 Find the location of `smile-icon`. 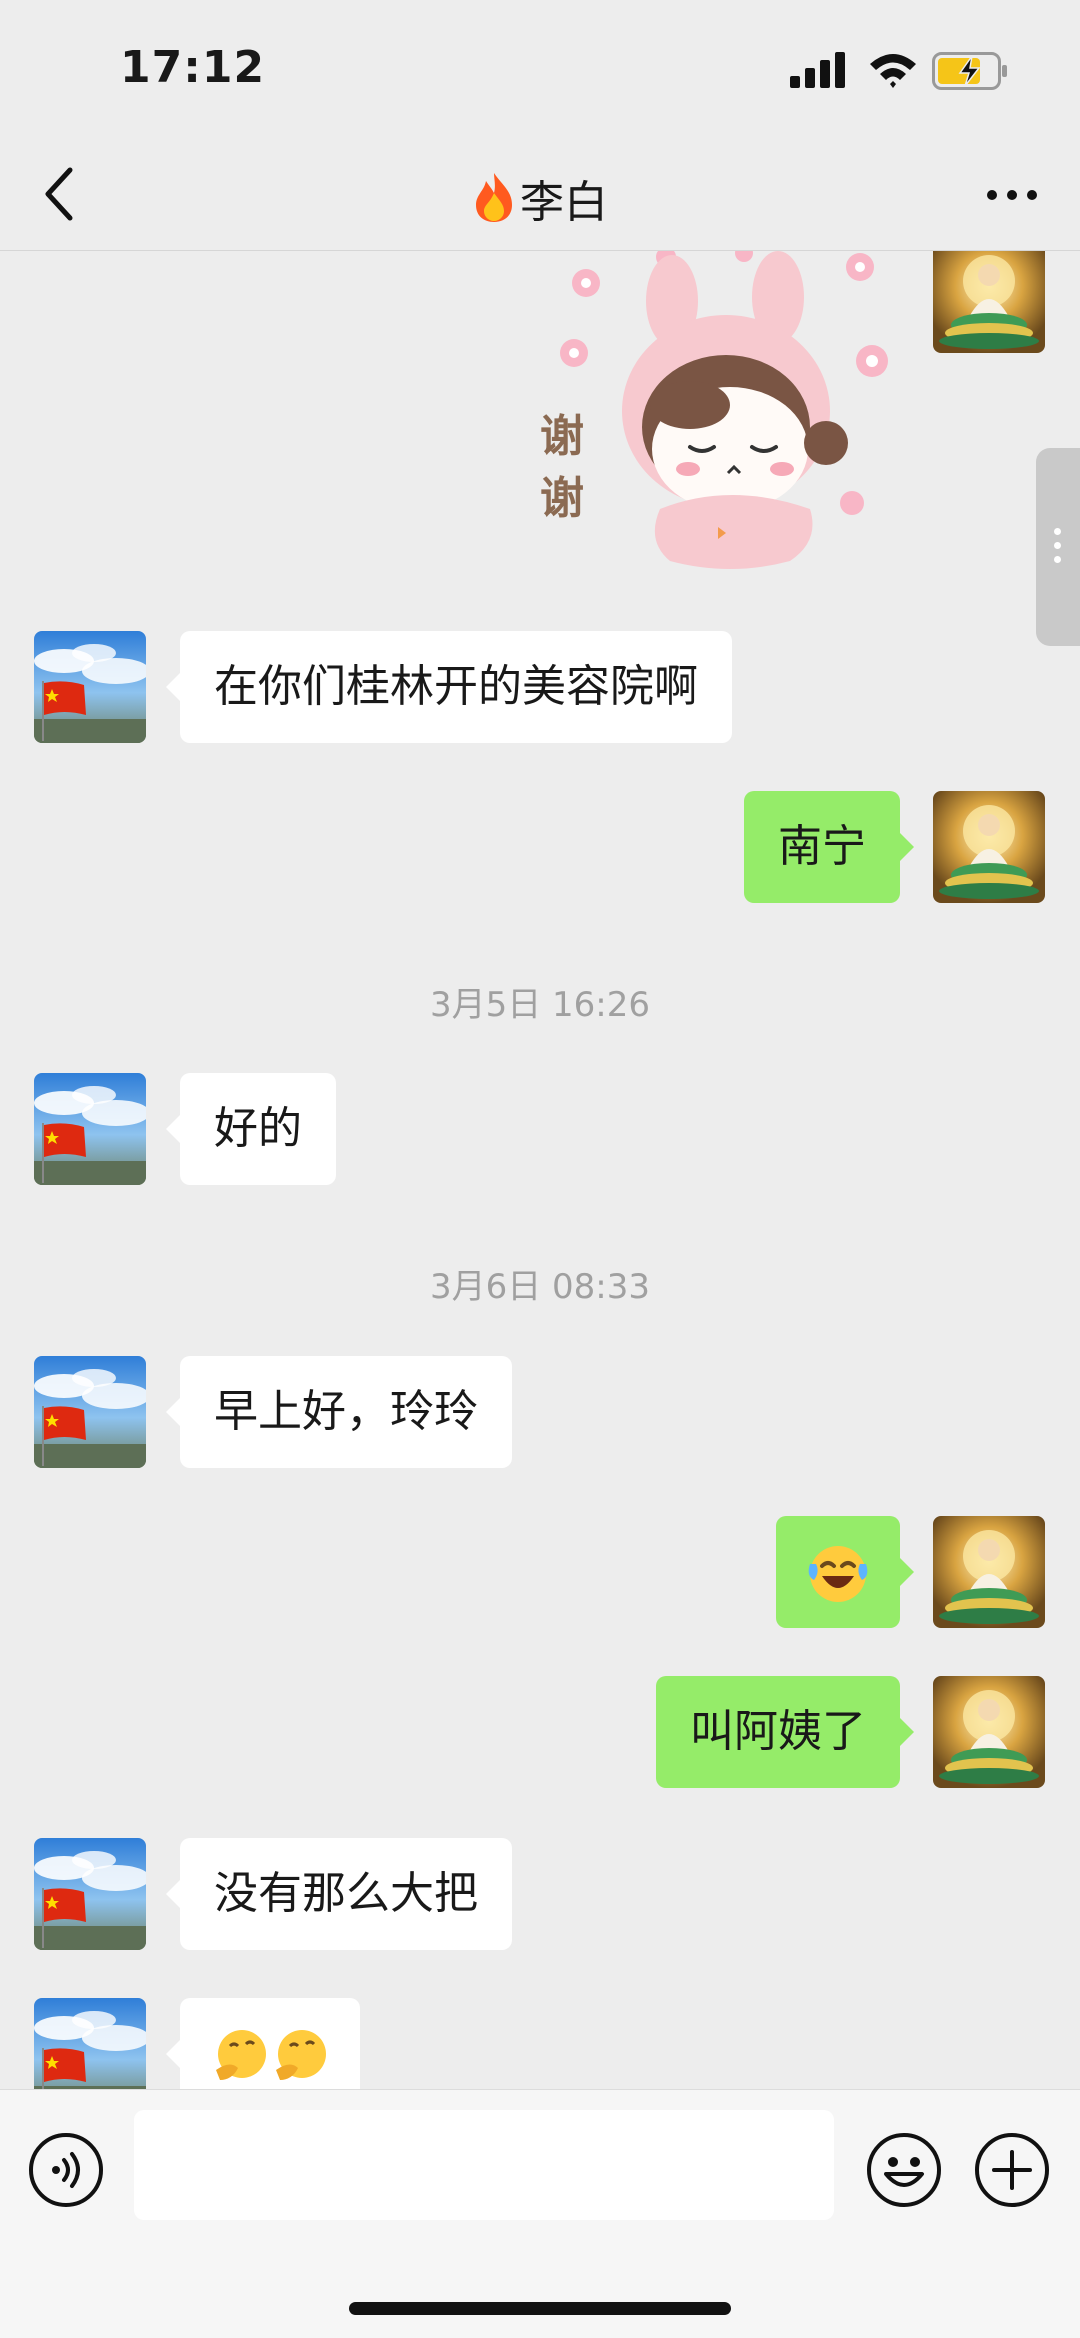

smile-icon is located at coordinates (904, 2170).